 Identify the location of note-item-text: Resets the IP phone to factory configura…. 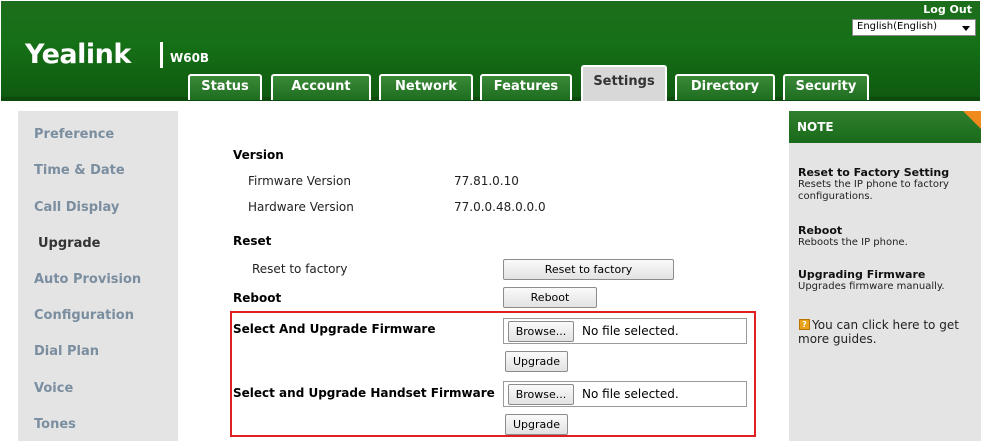
(873, 190).